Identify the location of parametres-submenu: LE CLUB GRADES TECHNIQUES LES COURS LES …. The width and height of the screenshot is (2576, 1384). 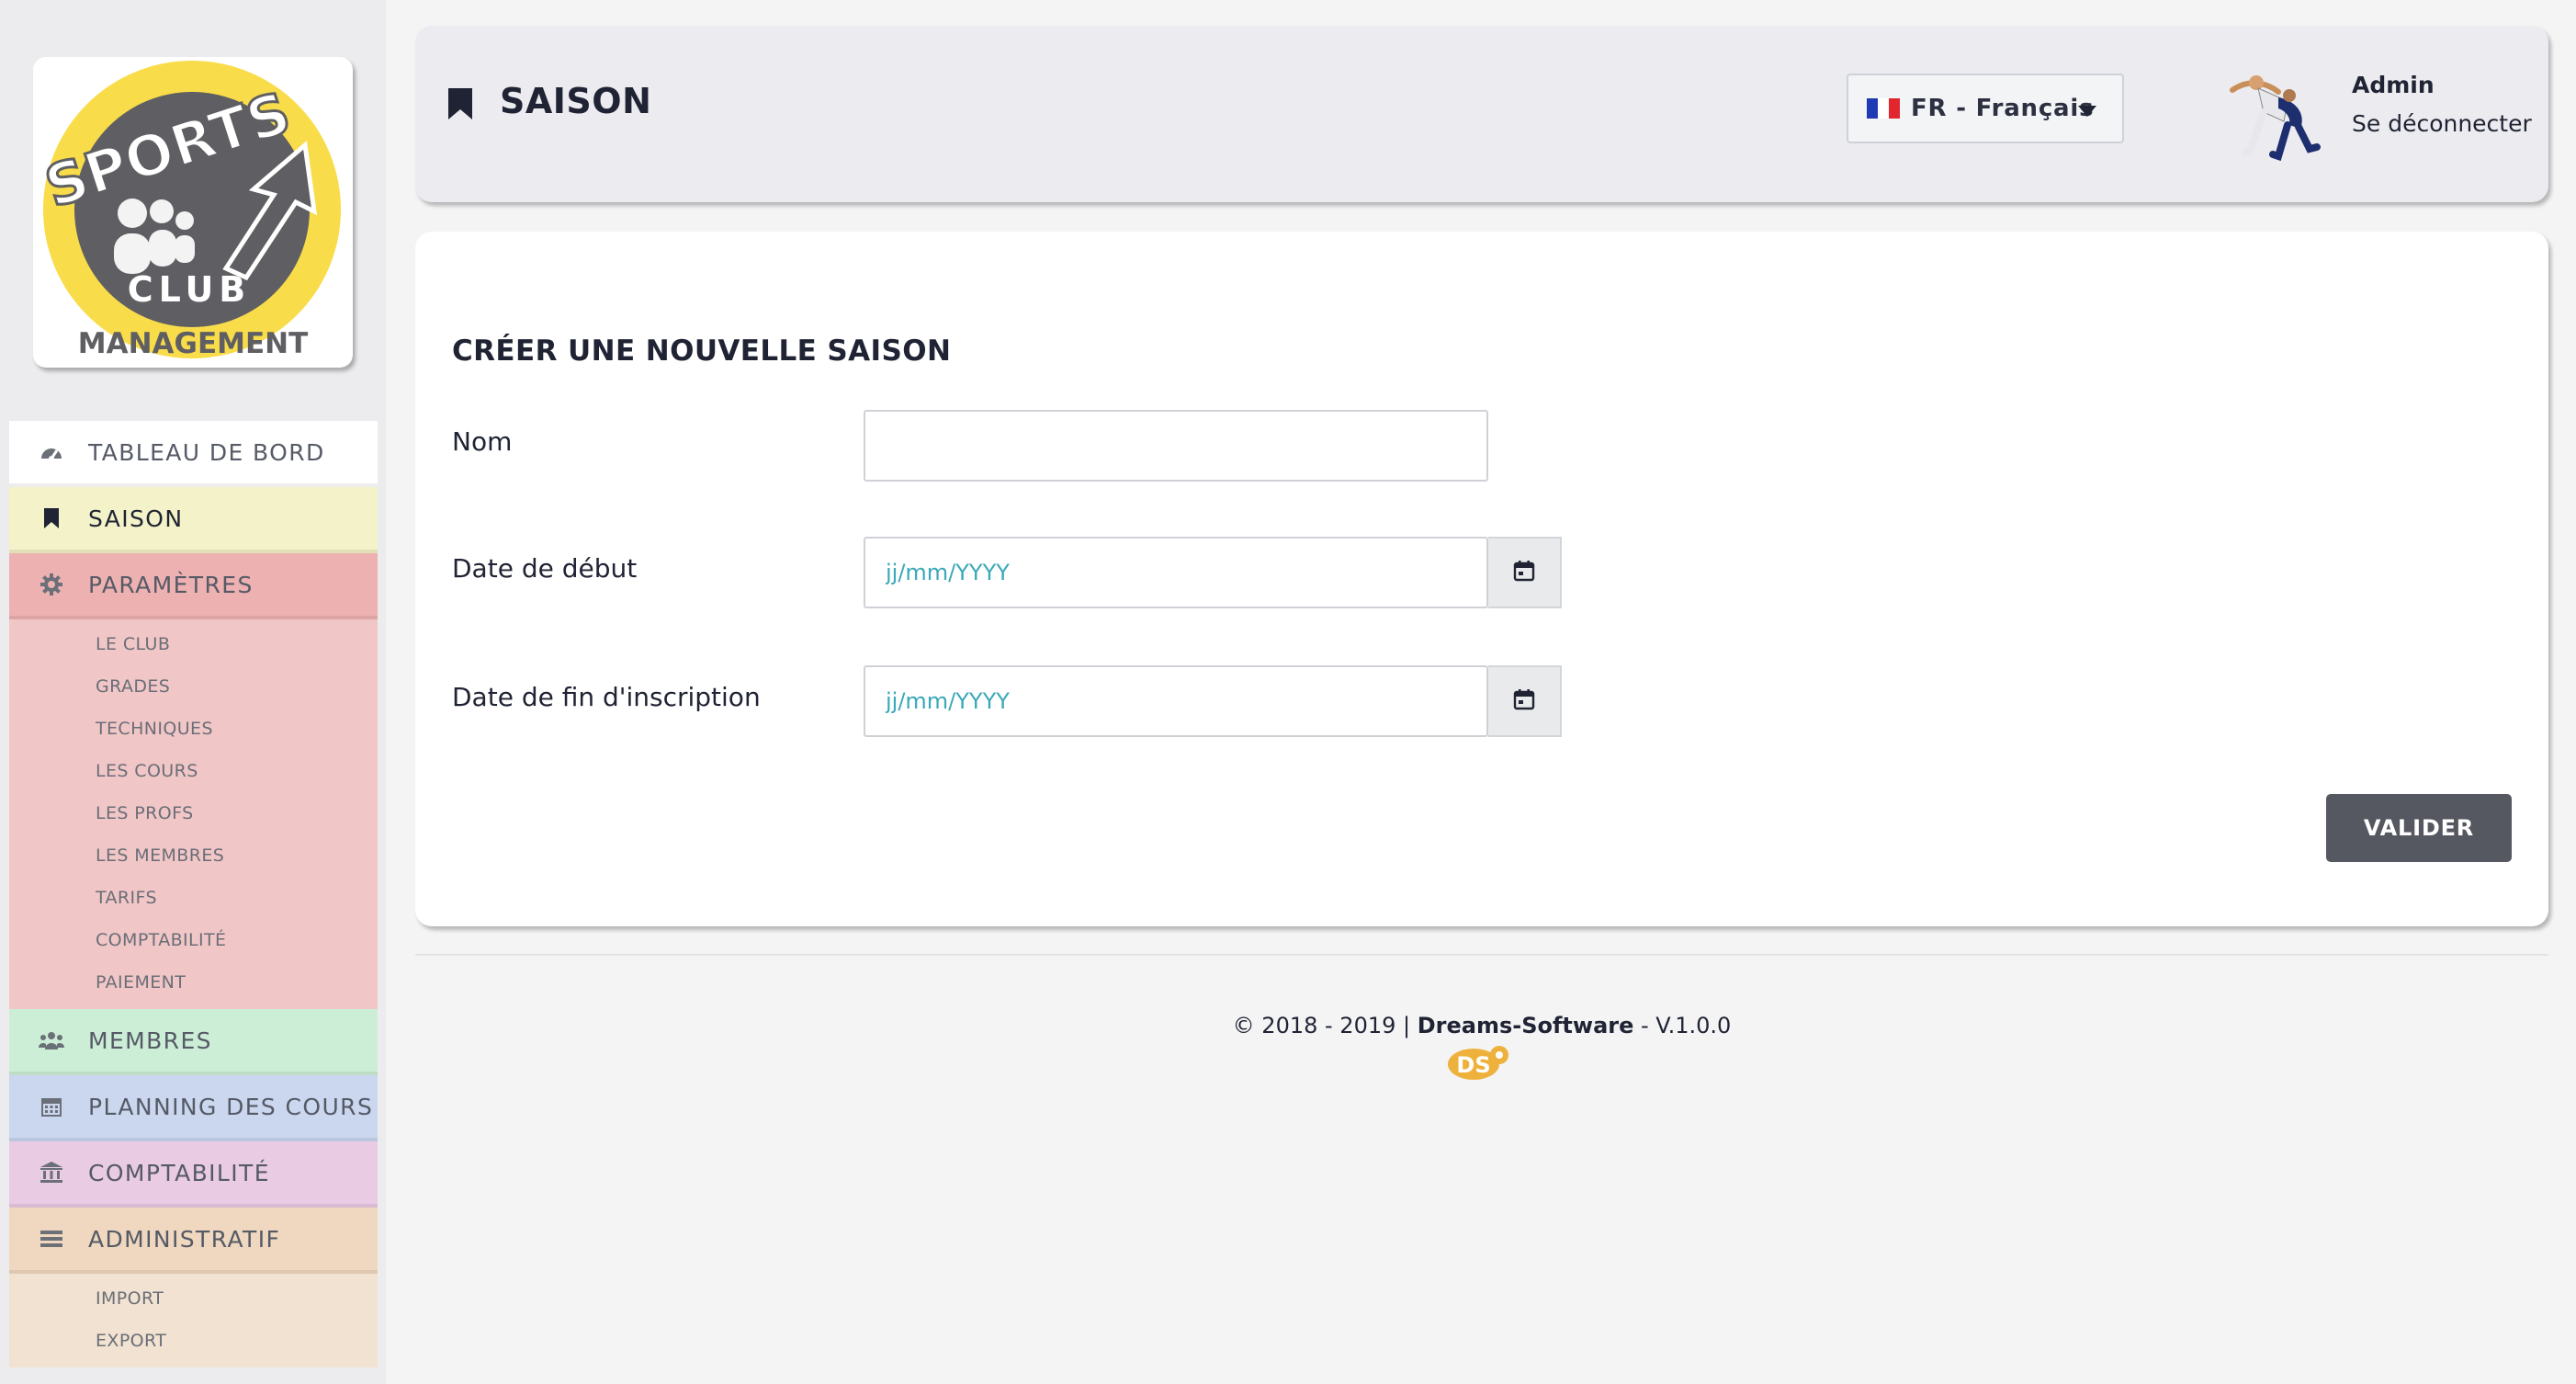
(193, 814).